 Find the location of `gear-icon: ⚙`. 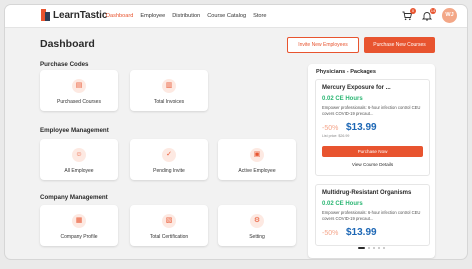

gear-icon: ⚙ is located at coordinates (257, 221).